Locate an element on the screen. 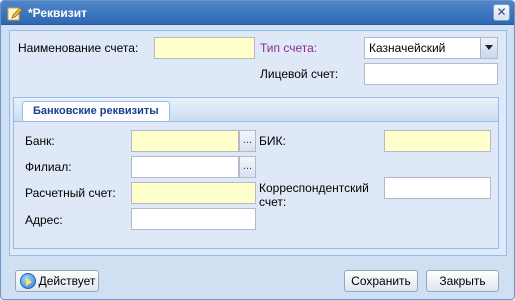 This screenshot has width=515, height=300. status-label: Действует is located at coordinates (67, 281).